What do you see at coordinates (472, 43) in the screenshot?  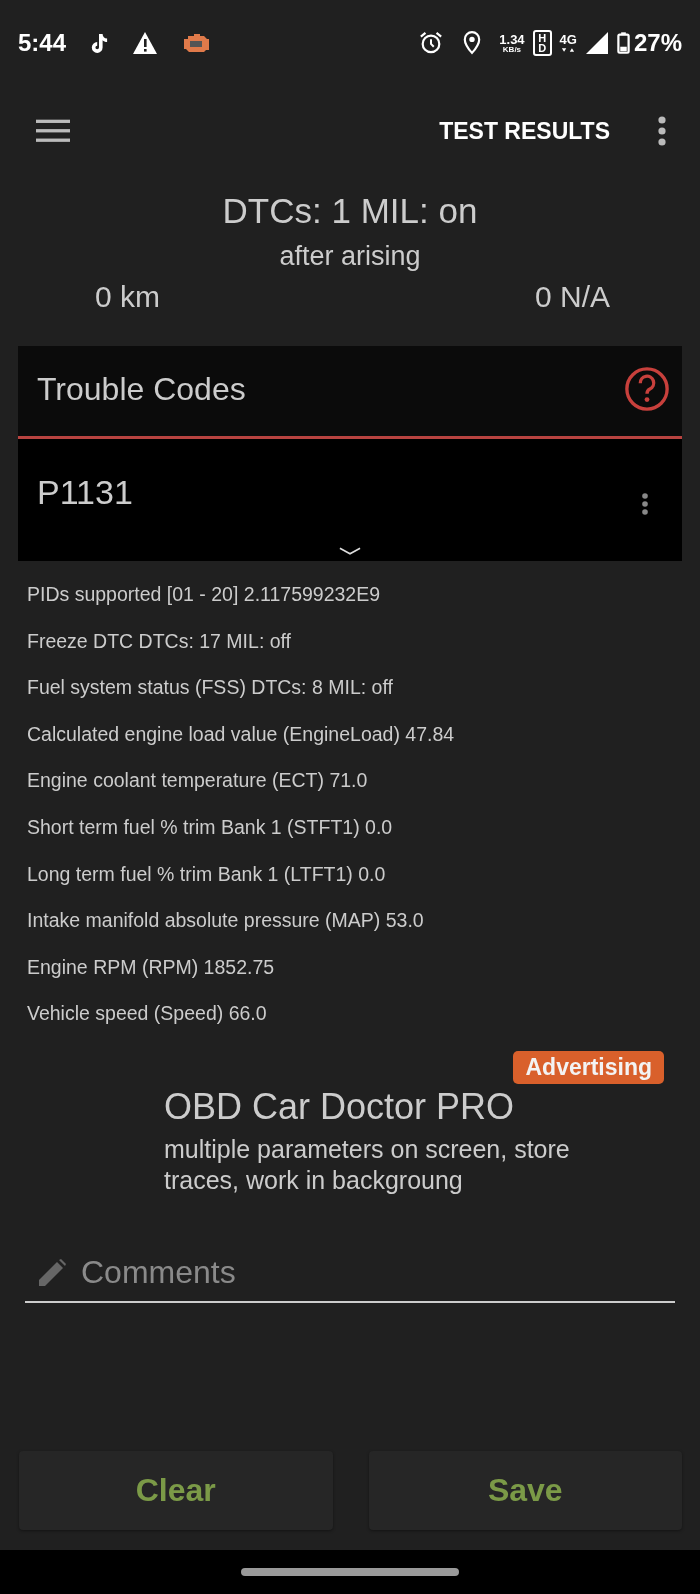 I see `location-pin-icon` at bounding box center [472, 43].